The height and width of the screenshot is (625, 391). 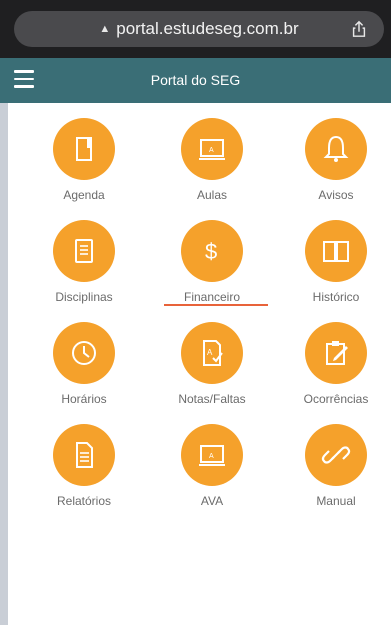 I want to click on browser-bar: ▲ portal.estudeseg.com.br, so click(x=195, y=29).